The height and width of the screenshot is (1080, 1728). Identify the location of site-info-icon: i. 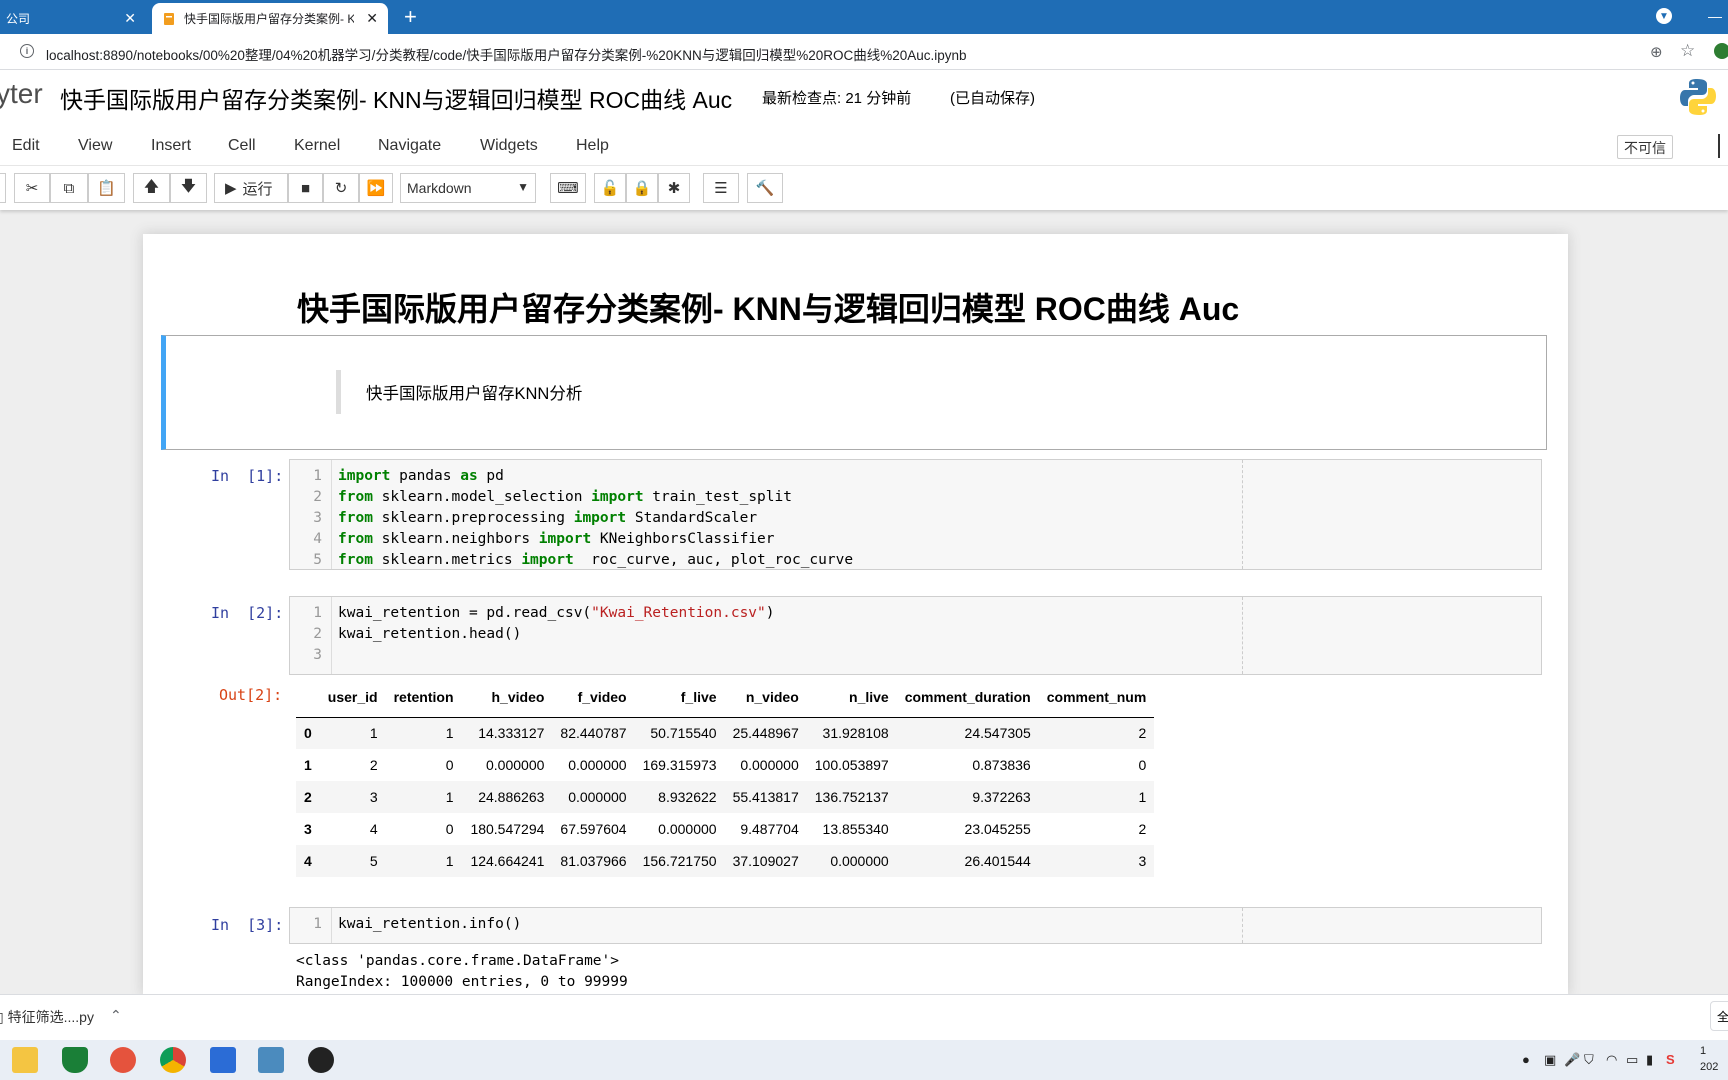
(27, 51).